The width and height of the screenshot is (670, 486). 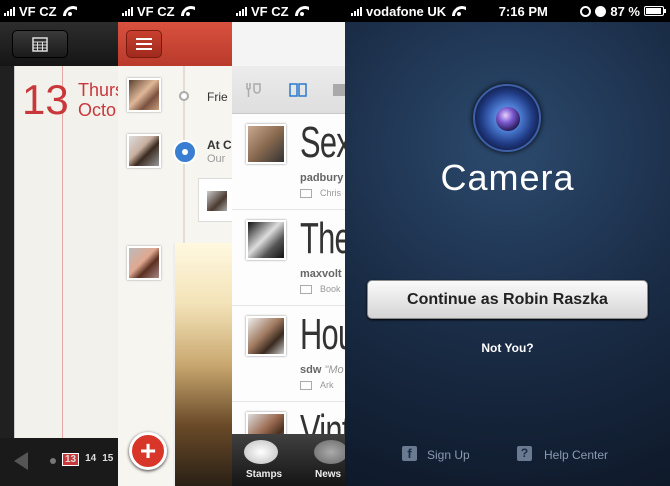 What do you see at coordinates (338, 90) in the screenshot?
I see `film-icon` at bounding box center [338, 90].